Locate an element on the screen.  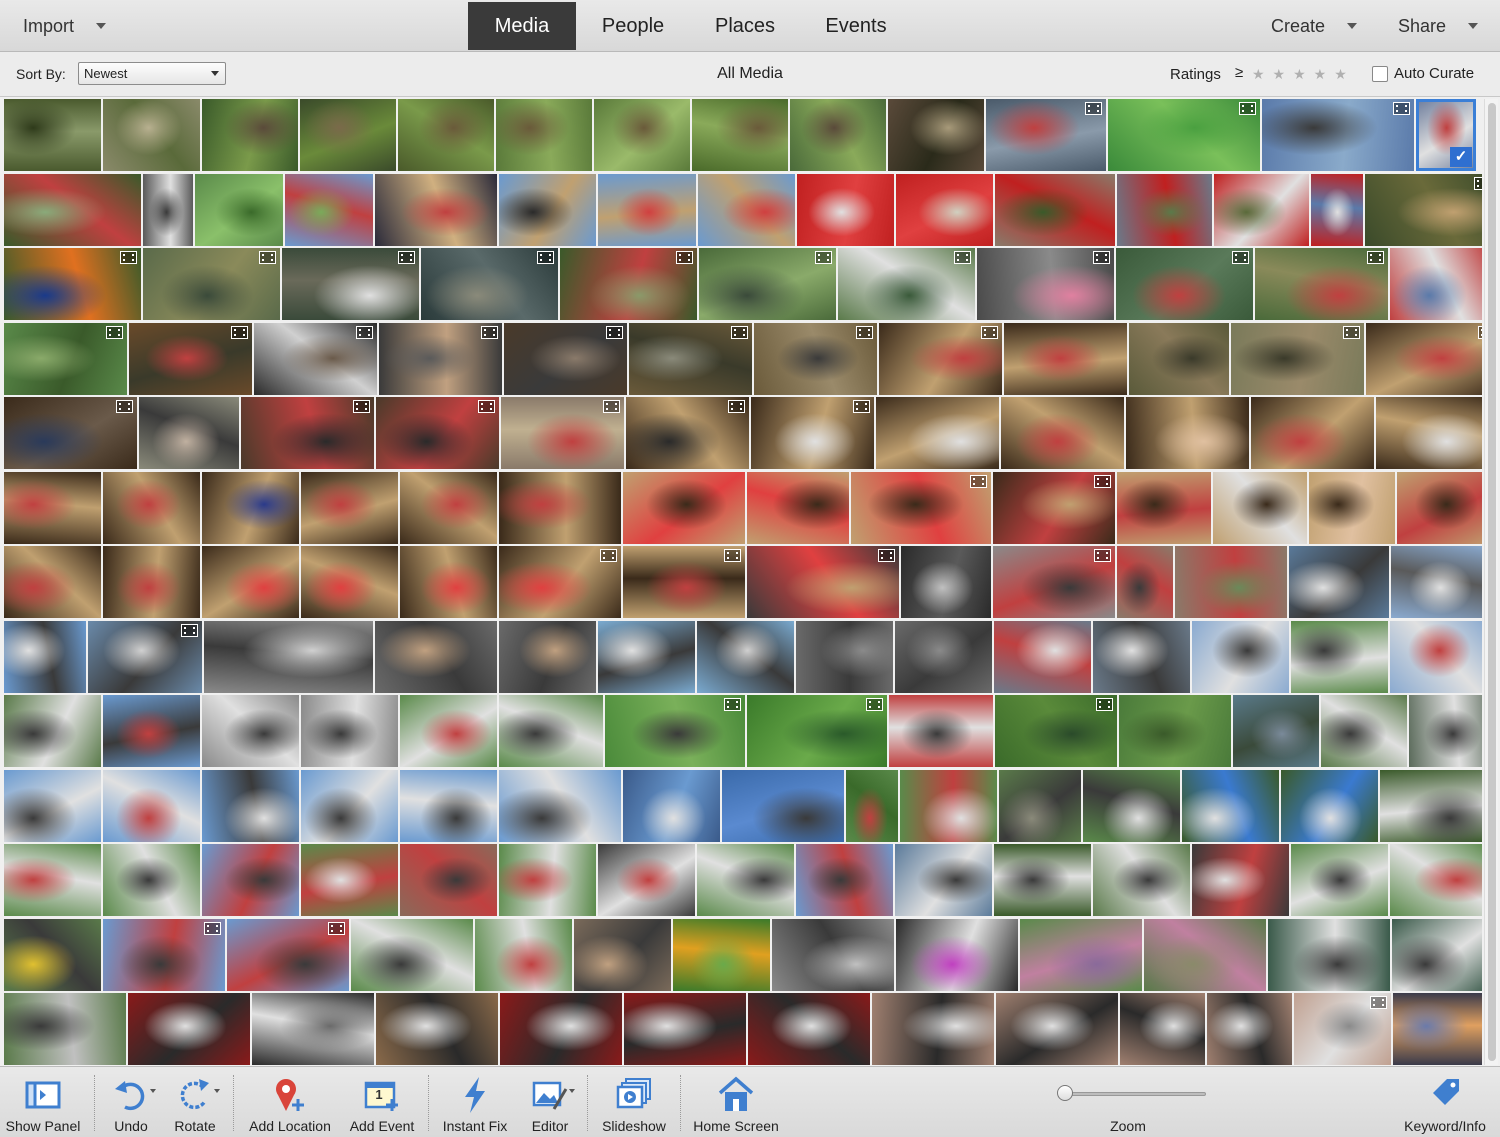
zoom-slider-handle is located at coordinates (1065, 1093).